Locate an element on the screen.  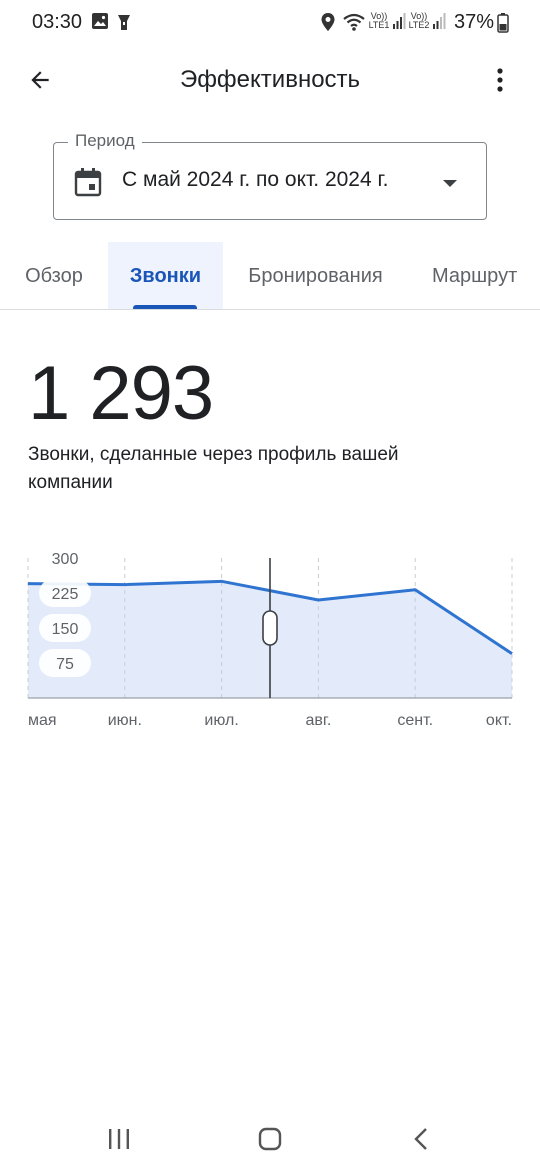
status-time: 03:30 is located at coordinates (57, 22).